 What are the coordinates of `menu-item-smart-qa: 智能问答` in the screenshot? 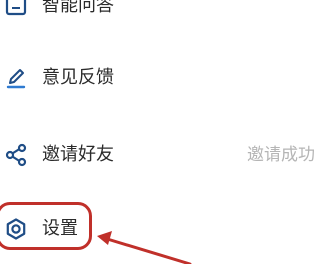 It's located at (159, 13).